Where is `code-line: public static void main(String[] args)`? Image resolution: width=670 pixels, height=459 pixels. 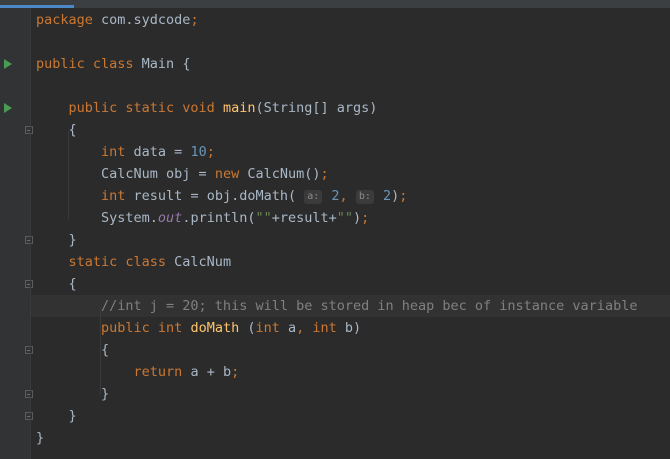 code-line: public static void main(String[] args) is located at coordinates (207, 108).